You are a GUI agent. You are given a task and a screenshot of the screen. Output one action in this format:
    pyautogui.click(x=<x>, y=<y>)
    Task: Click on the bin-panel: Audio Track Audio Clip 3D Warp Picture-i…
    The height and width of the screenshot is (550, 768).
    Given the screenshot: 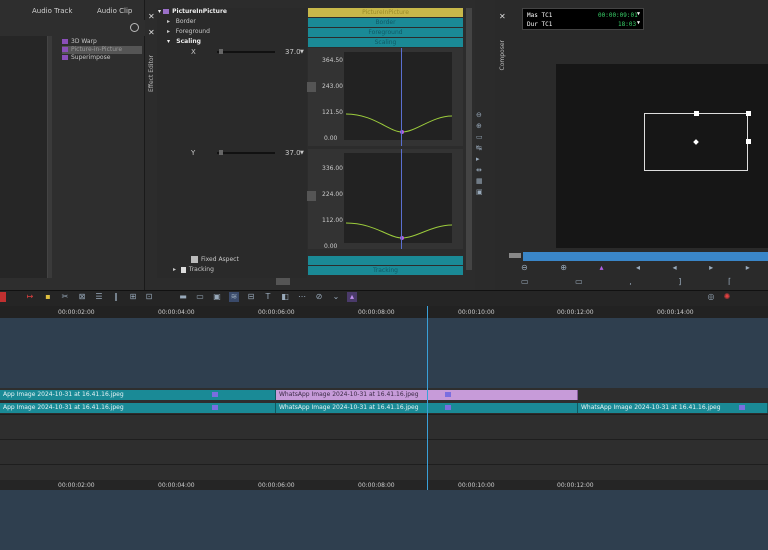 What is the action you would take?
    pyautogui.click(x=72, y=145)
    